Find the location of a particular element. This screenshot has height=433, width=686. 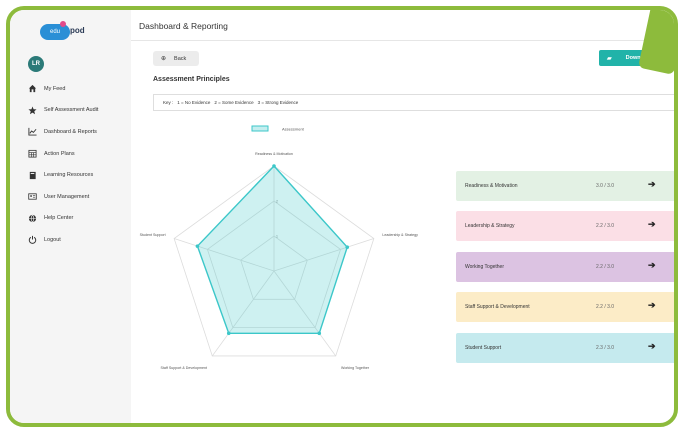

sidebar-item-label: Dashboard & Reports is located at coordinates (70, 131).